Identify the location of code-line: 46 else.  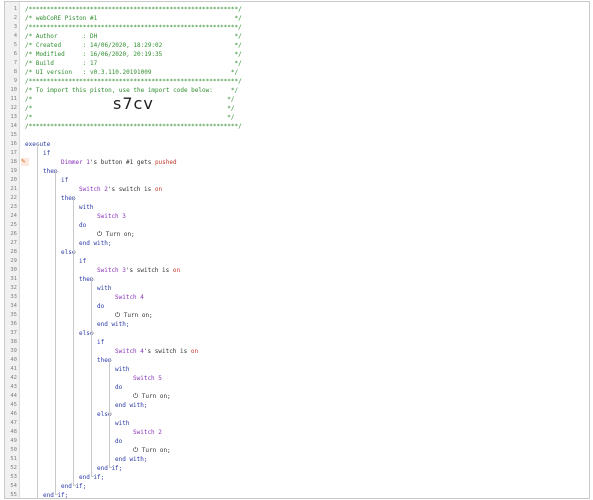
(297, 414).